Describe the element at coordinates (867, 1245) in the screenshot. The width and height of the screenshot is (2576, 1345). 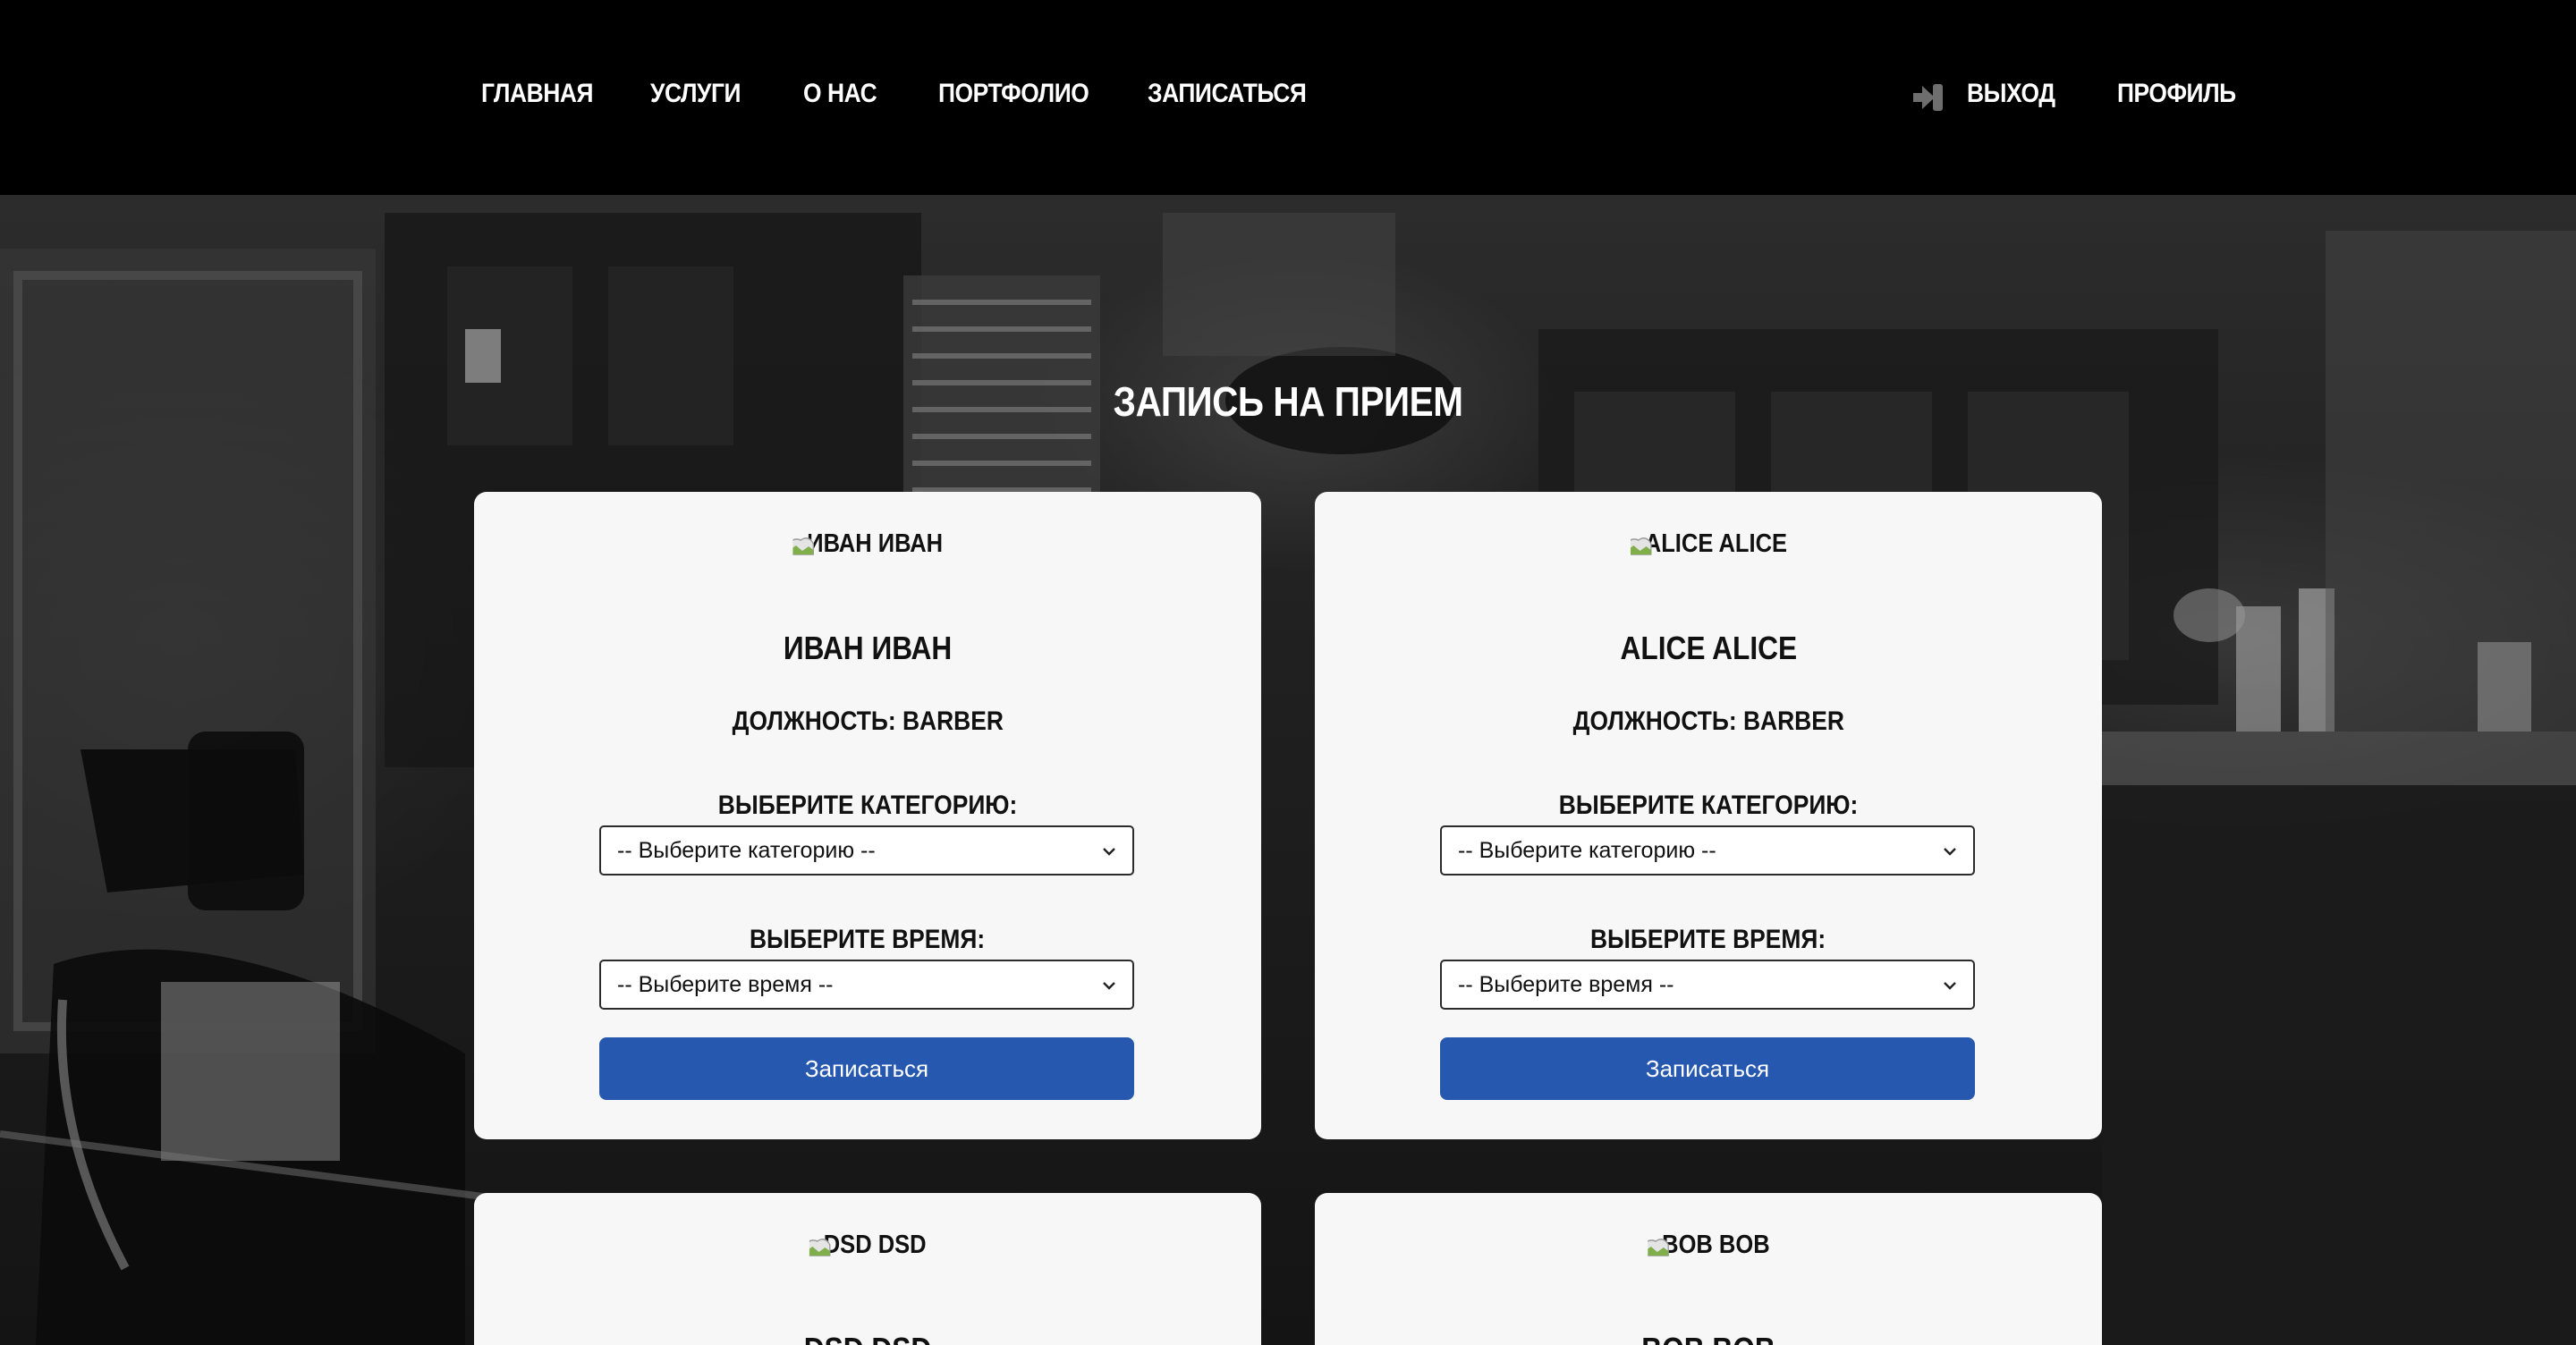
I see `barber-photo: DSD DSD` at that location.